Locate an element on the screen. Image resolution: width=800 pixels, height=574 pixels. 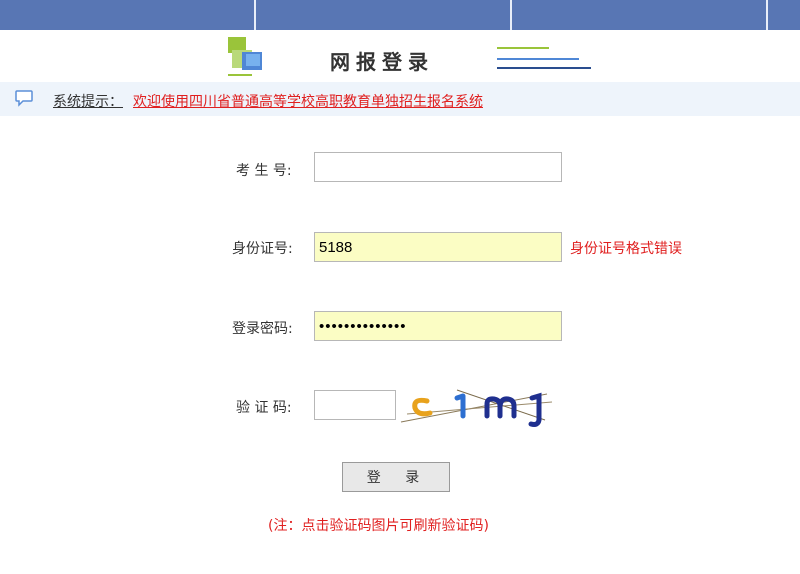
captcha-input is located at coordinates (355, 405).